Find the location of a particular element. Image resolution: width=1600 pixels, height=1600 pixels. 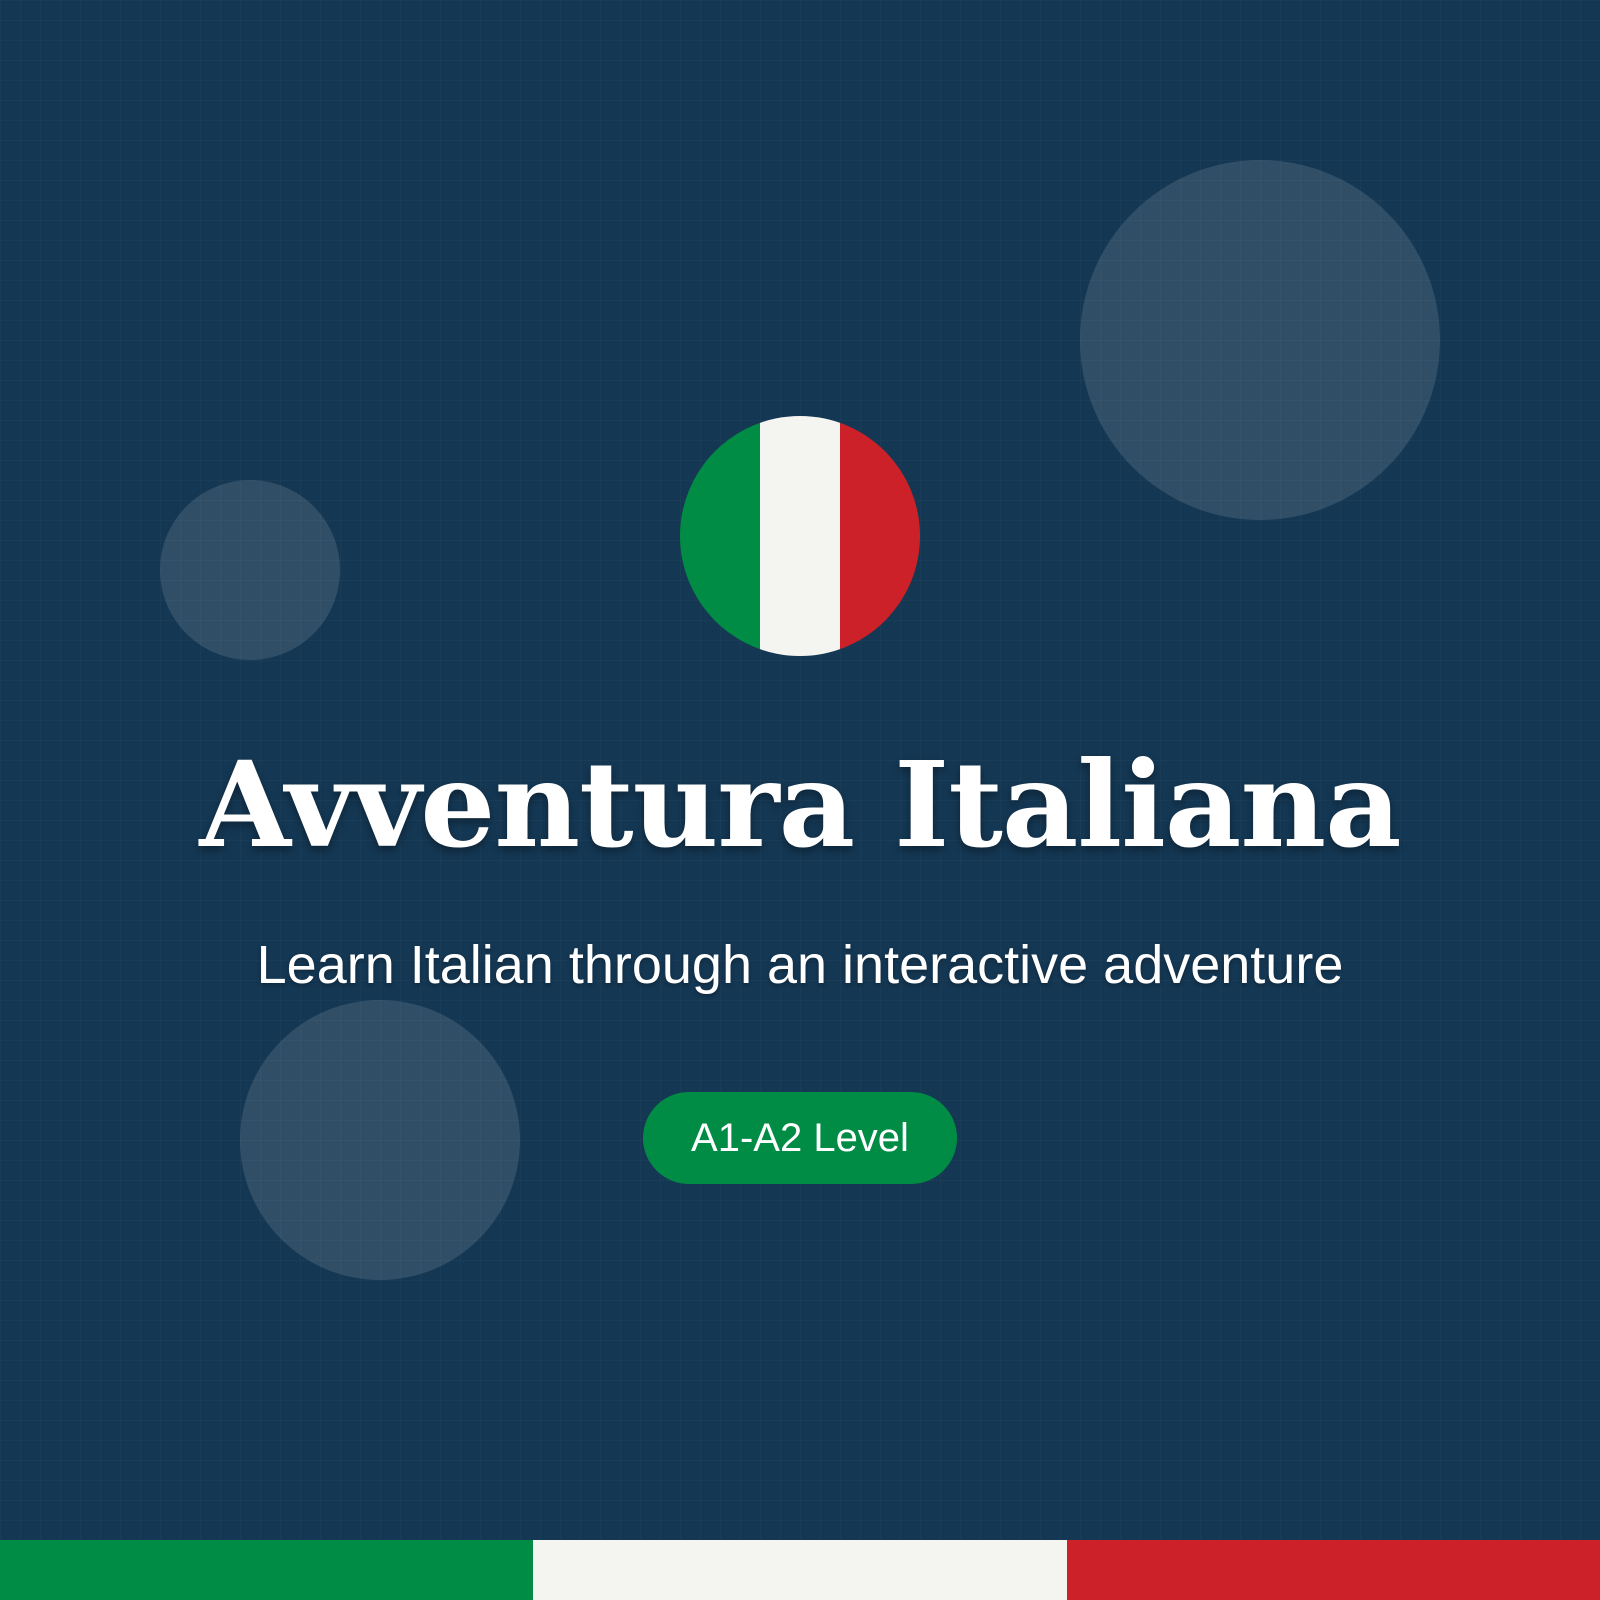

flag-stripe-green is located at coordinates (720, 536).